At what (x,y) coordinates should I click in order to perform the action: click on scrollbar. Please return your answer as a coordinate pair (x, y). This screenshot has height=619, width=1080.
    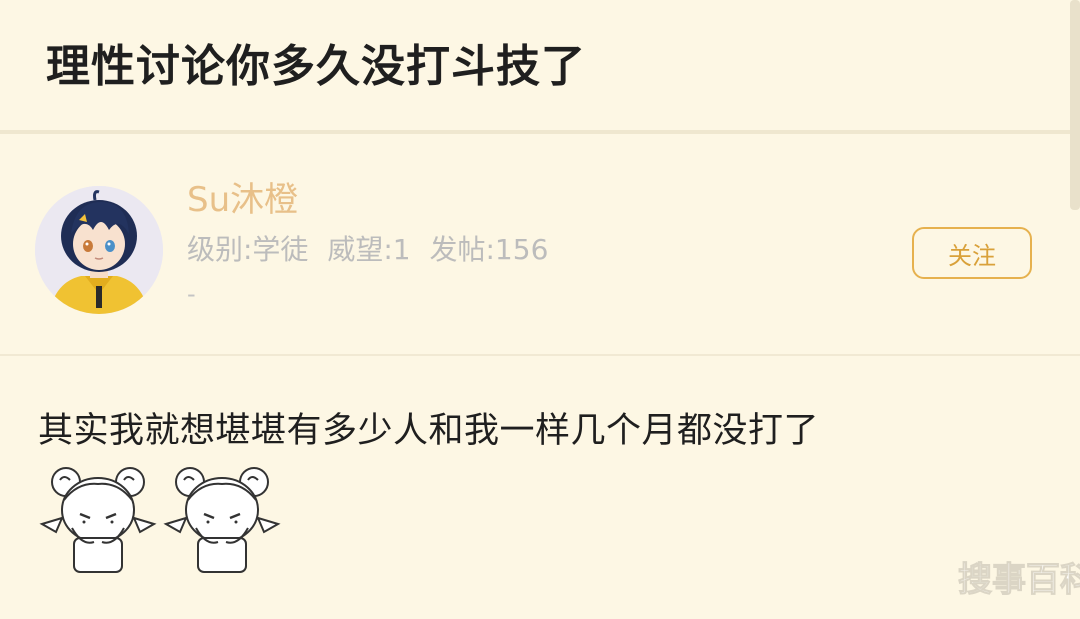
    Looking at the image, I should click on (1075, 105).